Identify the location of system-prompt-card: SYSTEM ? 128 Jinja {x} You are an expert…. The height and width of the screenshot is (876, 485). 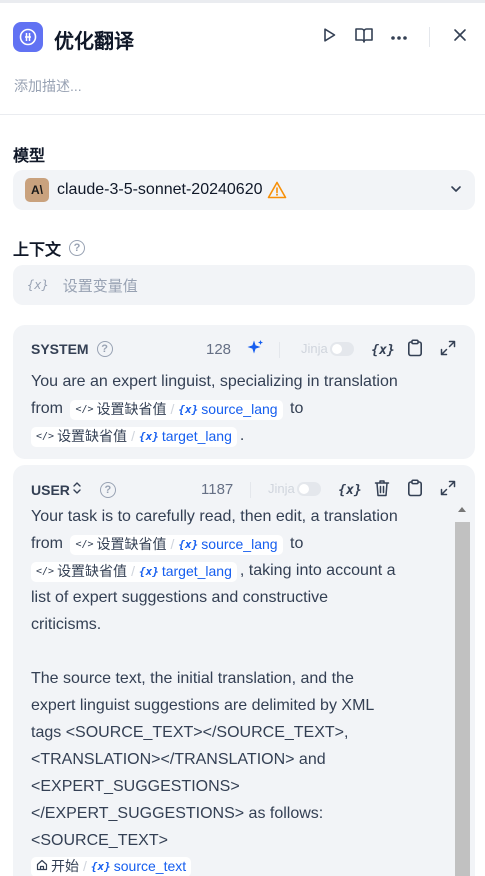
(244, 392).